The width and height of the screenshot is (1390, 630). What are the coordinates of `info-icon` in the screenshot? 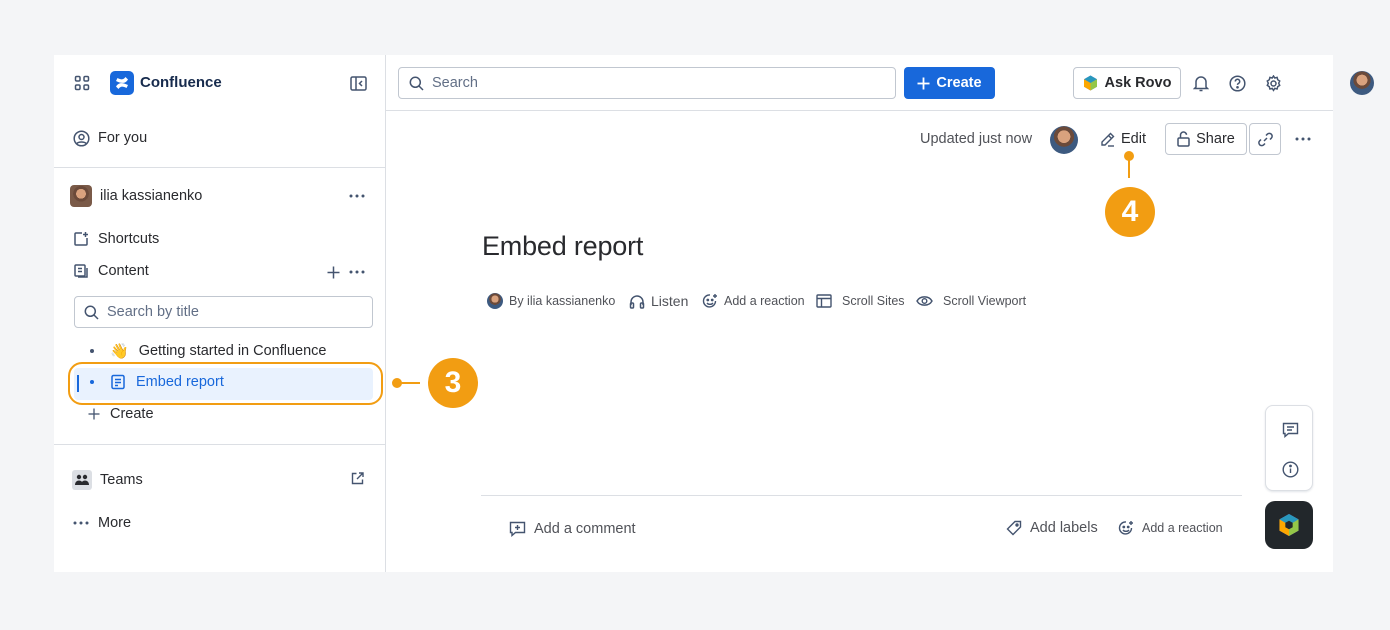 It's located at (1290, 469).